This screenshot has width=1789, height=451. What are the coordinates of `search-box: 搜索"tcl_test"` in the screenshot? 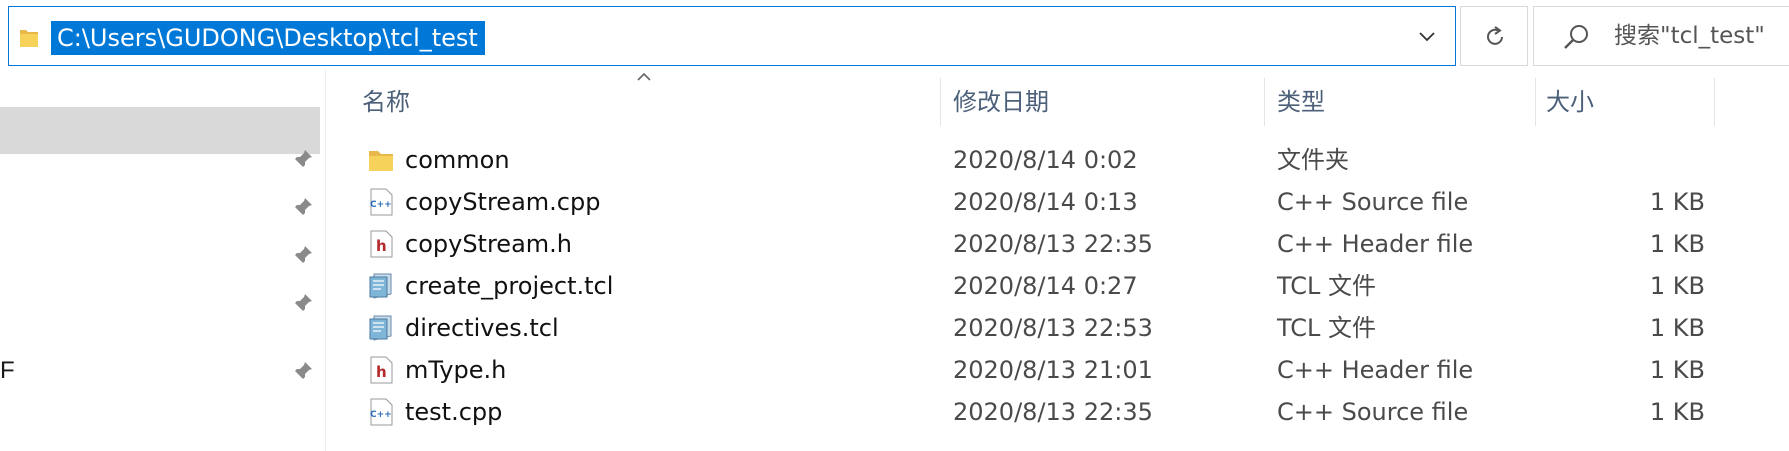 It's located at (1661, 36).